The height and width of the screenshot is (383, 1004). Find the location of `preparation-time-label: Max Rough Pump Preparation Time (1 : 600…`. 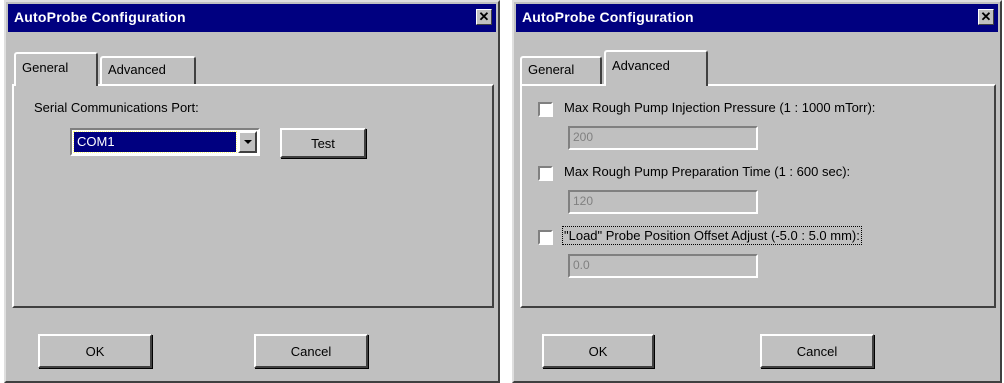

preparation-time-label: Max Rough Pump Preparation Time (1 : 600… is located at coordinates (707, 171).